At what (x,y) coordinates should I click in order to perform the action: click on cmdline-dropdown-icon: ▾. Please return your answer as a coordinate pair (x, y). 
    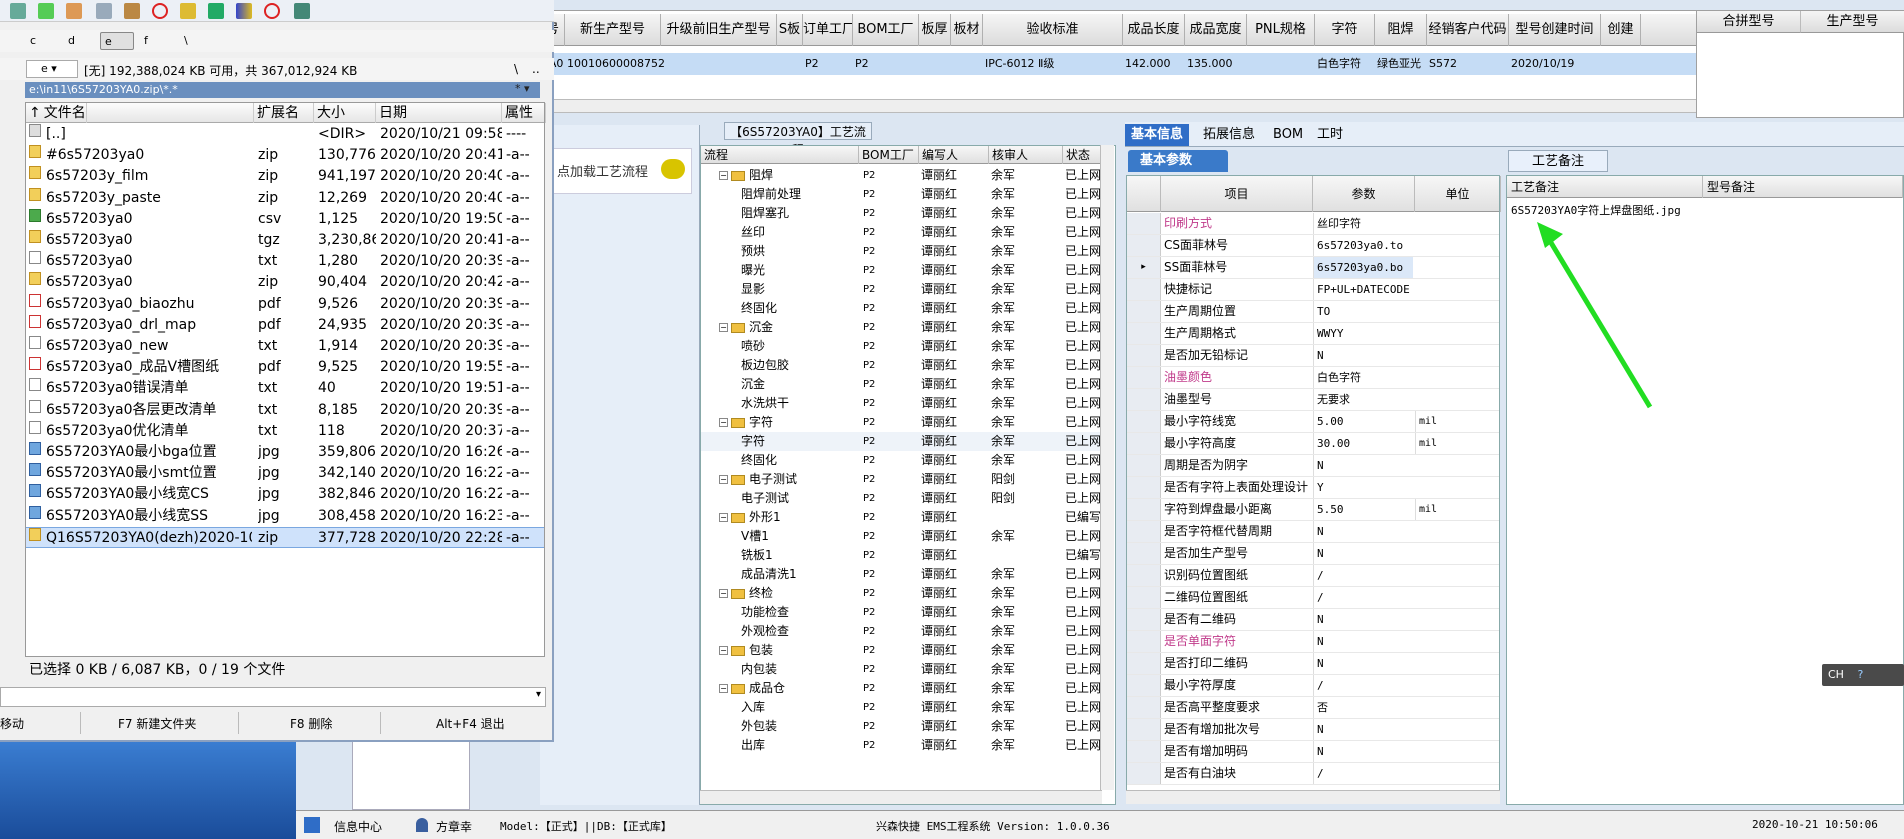
    Looking at the image, I should click on (538, 694).